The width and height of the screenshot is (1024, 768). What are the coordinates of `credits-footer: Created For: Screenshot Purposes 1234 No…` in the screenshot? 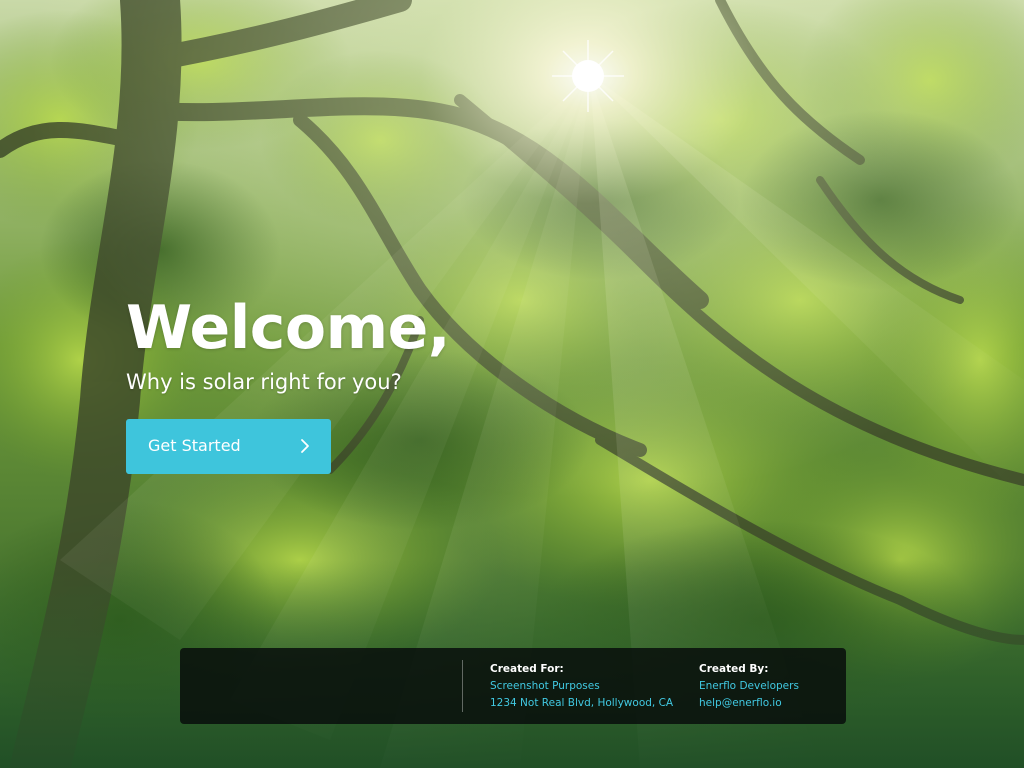 It's located at (513, 686).